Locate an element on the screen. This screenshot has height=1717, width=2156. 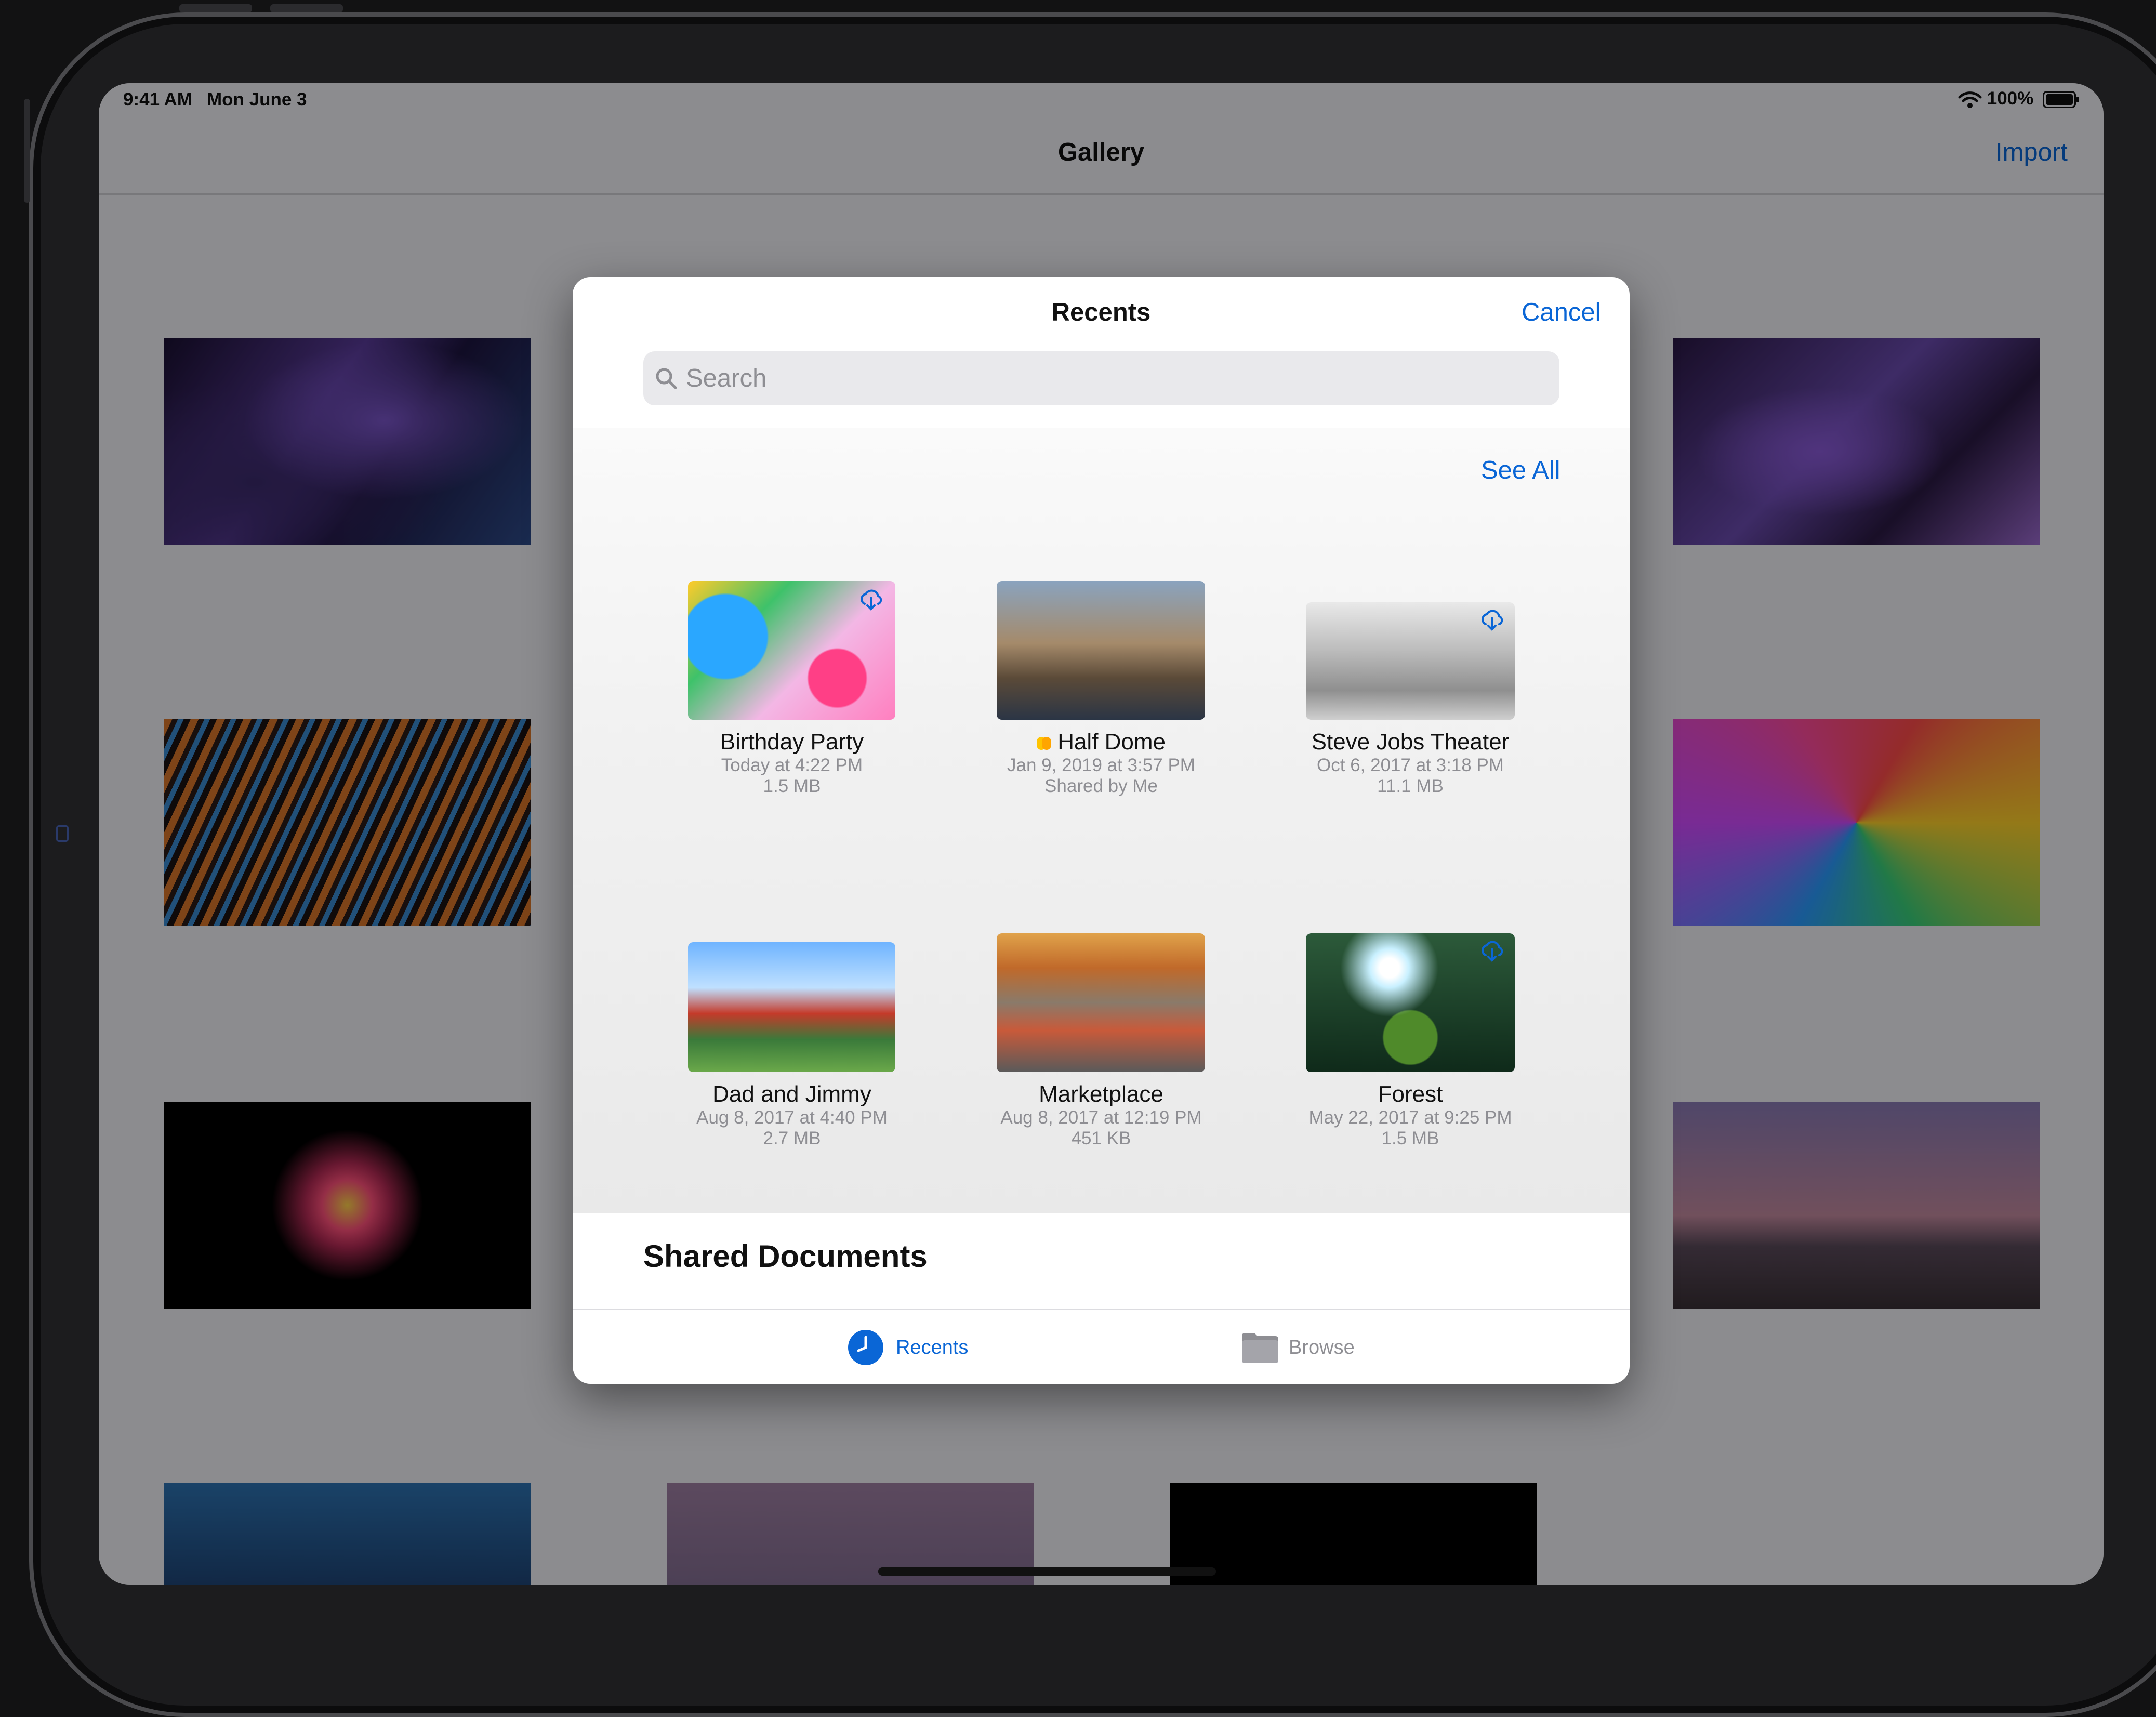
tab-recents: Recents is located at coordinates (907, 1347).